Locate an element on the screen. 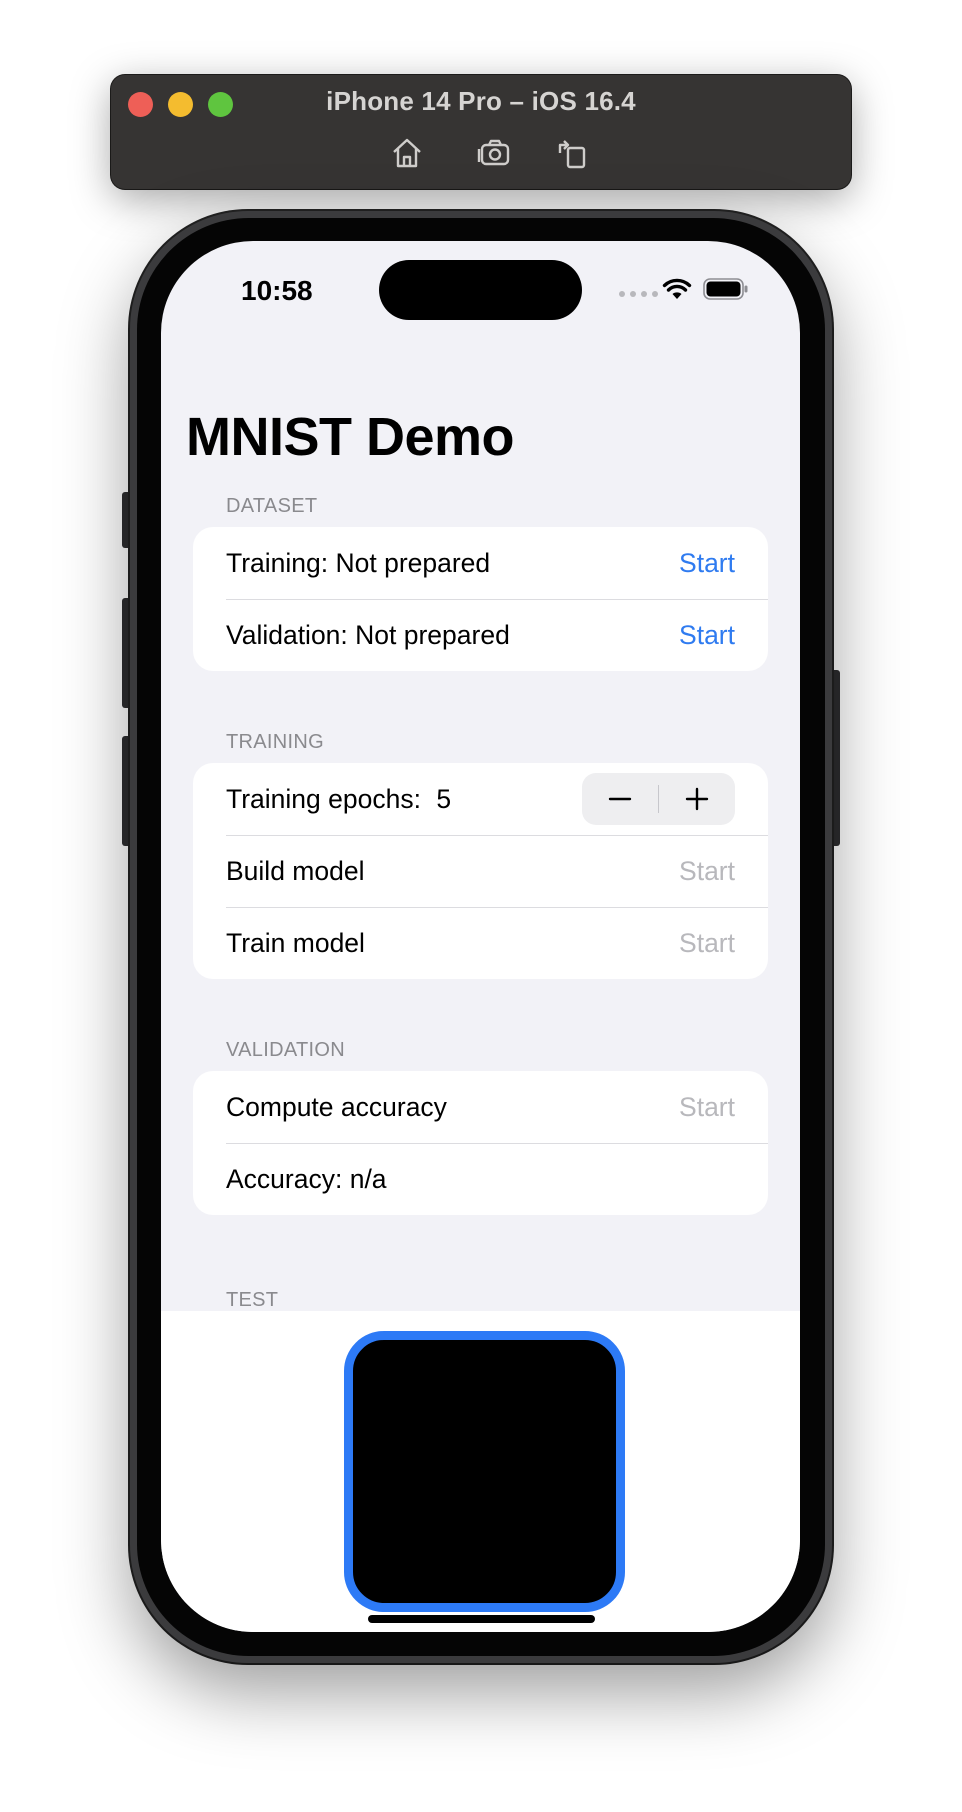  validation-status-label: Validation: Not prepared is located at coordinates (368, 634).